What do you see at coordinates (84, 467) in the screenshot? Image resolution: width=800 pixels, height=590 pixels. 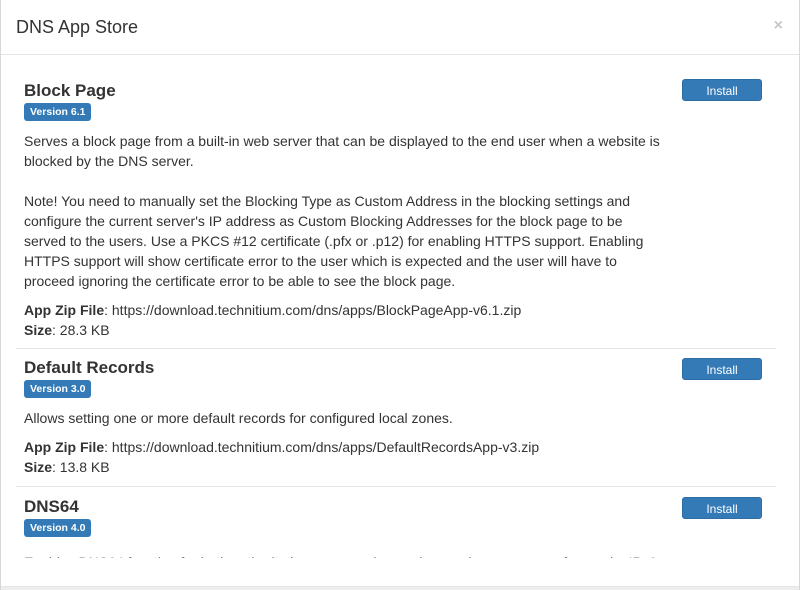 I see `size-value: 13.8 KB` at bounding box center [84, 467].